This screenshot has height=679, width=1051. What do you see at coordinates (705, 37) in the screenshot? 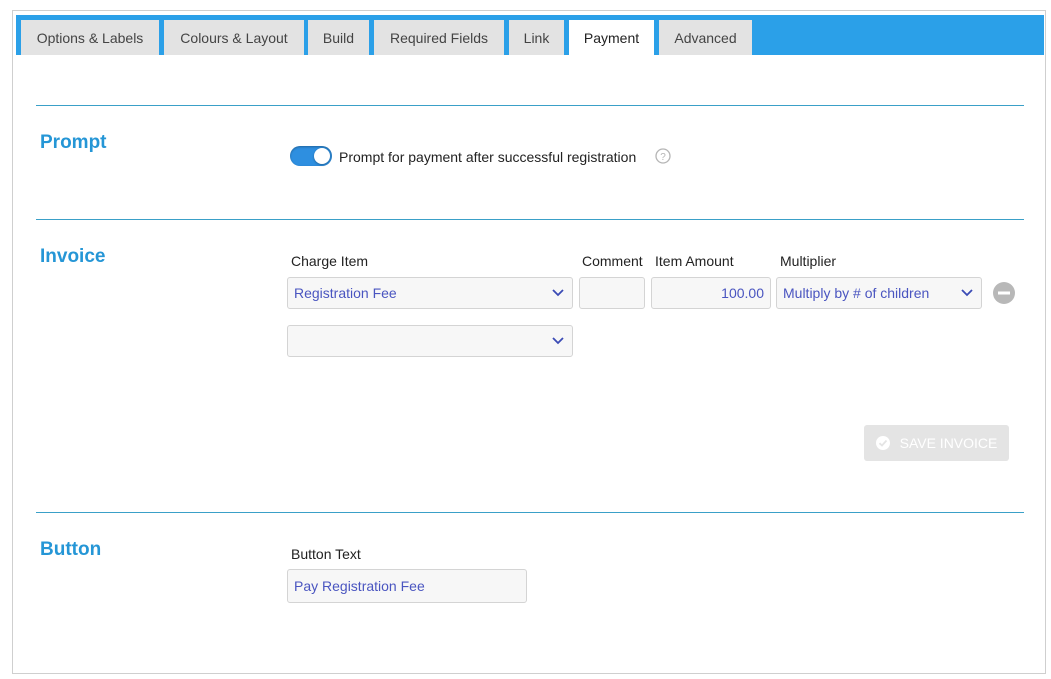
I see `tab-advanced: Advanced` at bounding box center [705, 37].